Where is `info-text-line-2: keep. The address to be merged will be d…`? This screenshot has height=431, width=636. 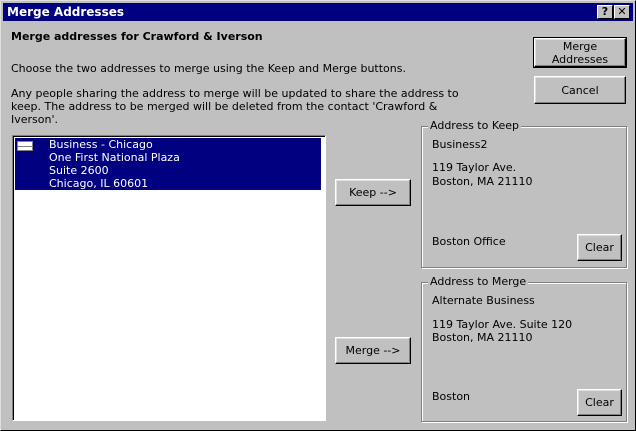 info-text-line-2: keep. The address to be merged will be d… is located at coordinates (224, 106).